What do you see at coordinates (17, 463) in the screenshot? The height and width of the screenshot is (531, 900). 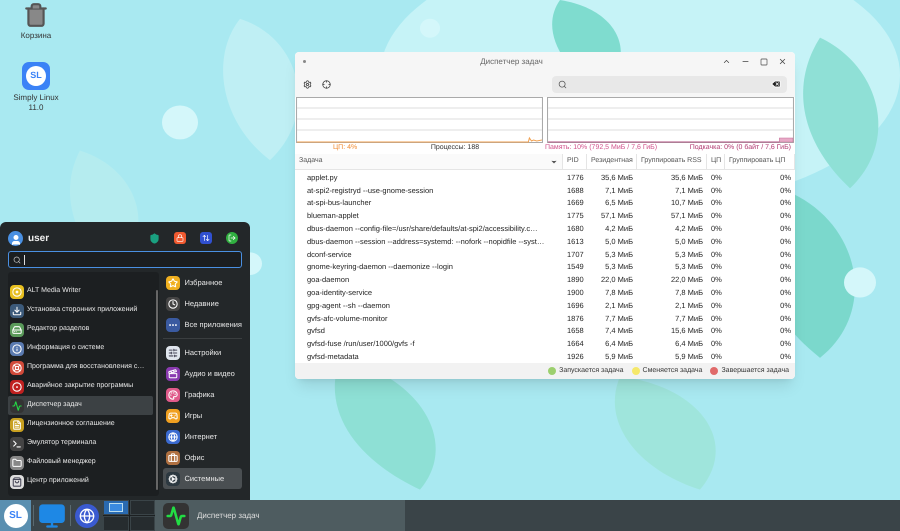 I see `folder-icon` at bounding box center [17, 463].